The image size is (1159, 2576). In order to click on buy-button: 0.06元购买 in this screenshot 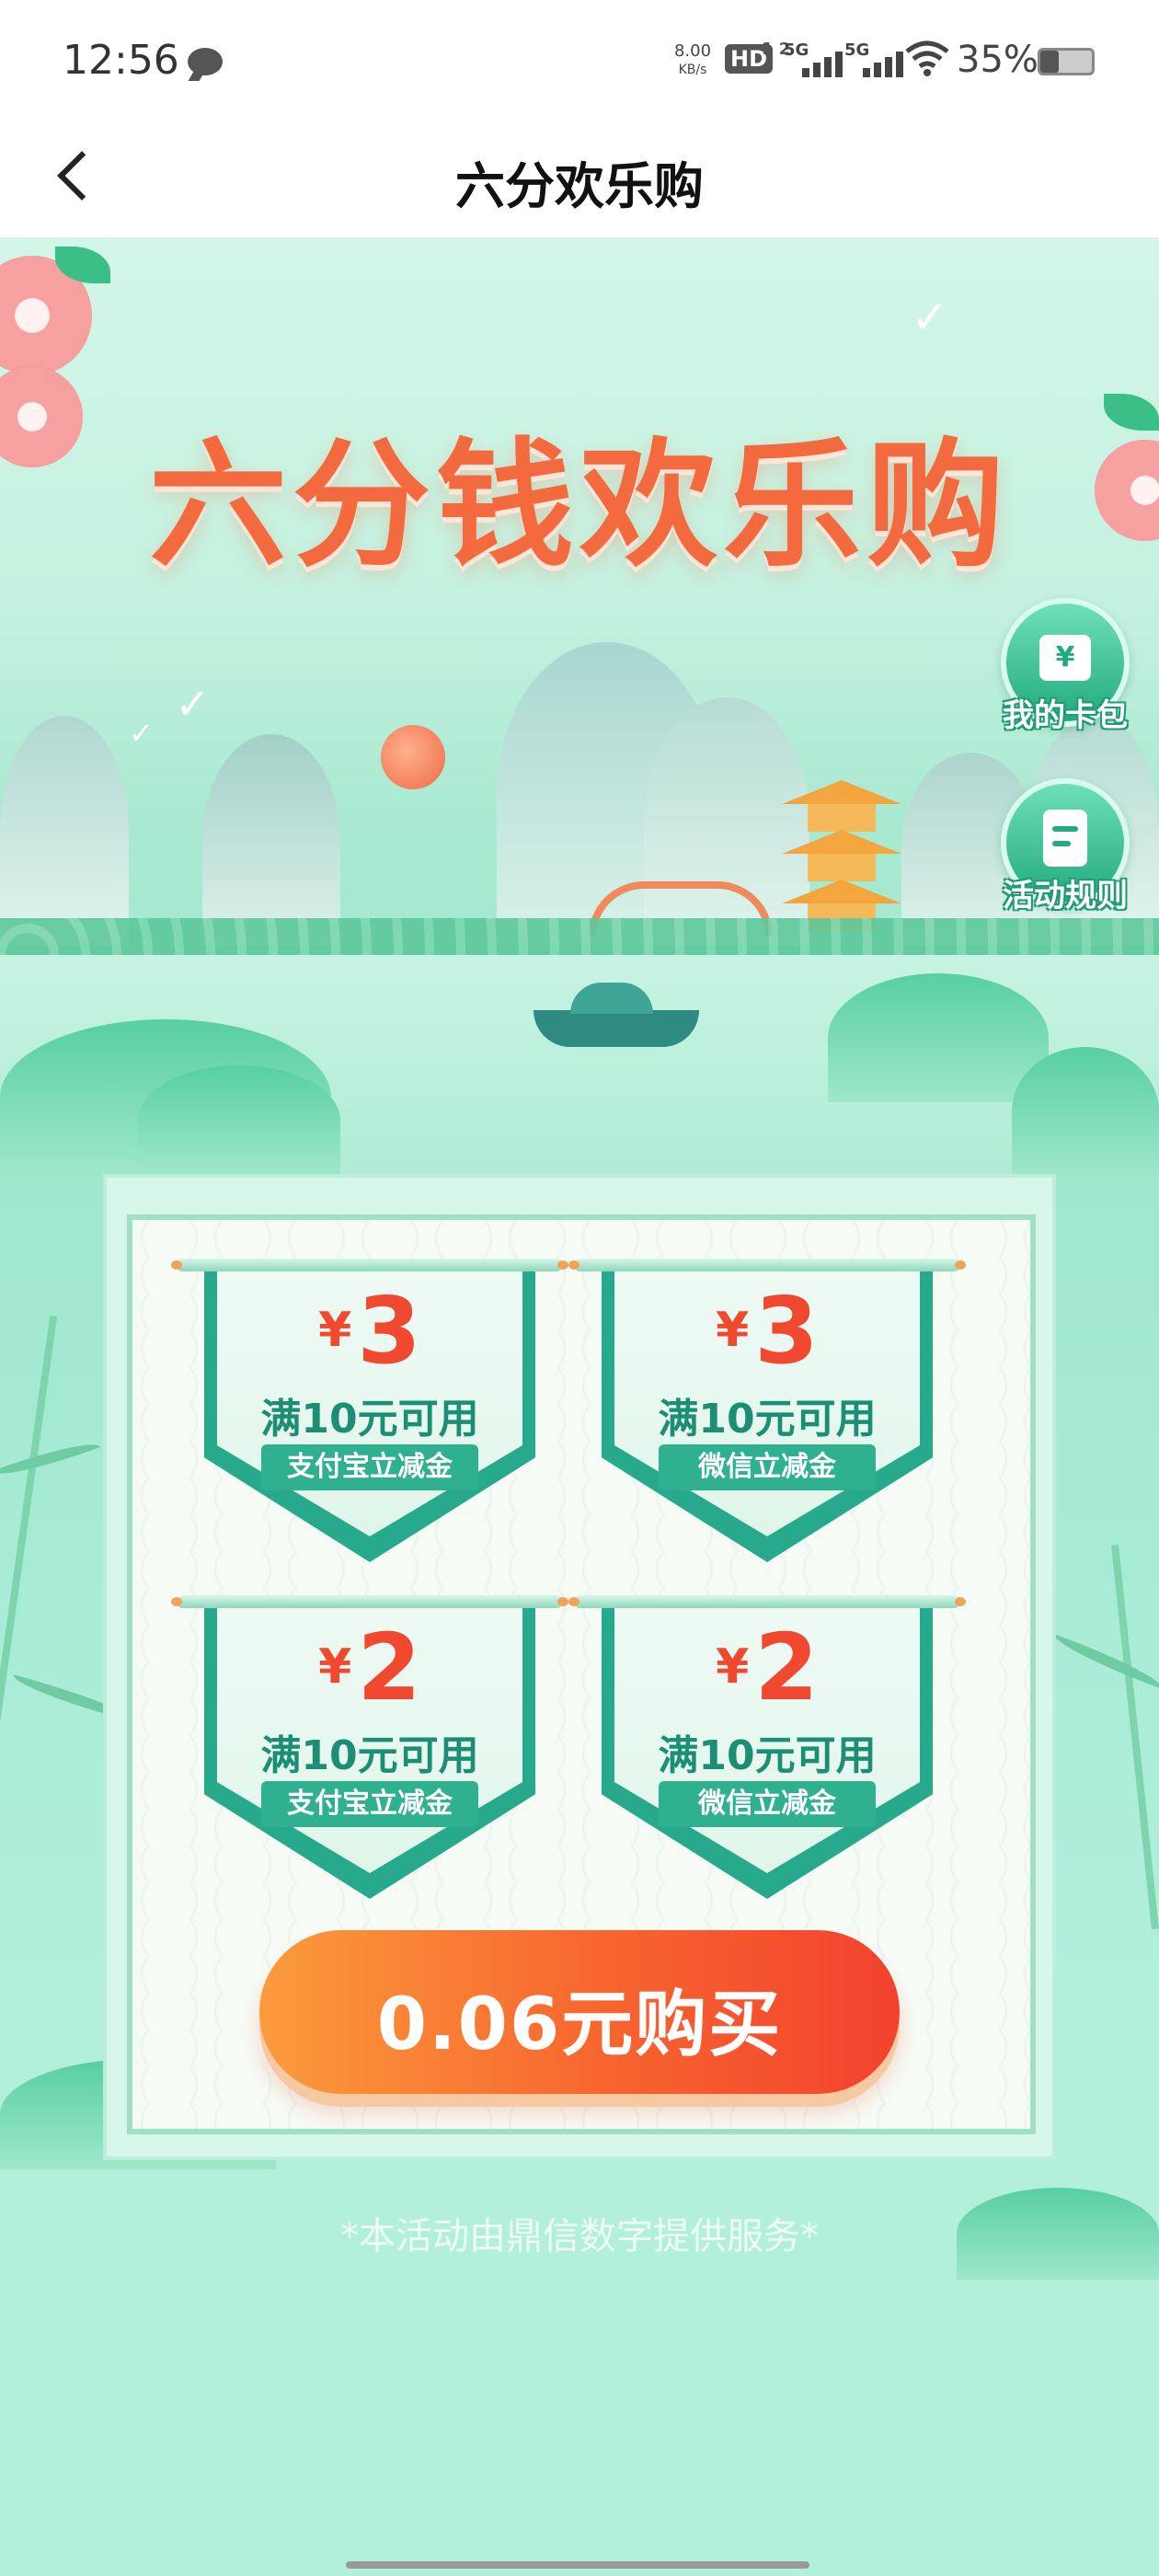, I will do `click(579, 2012)`.